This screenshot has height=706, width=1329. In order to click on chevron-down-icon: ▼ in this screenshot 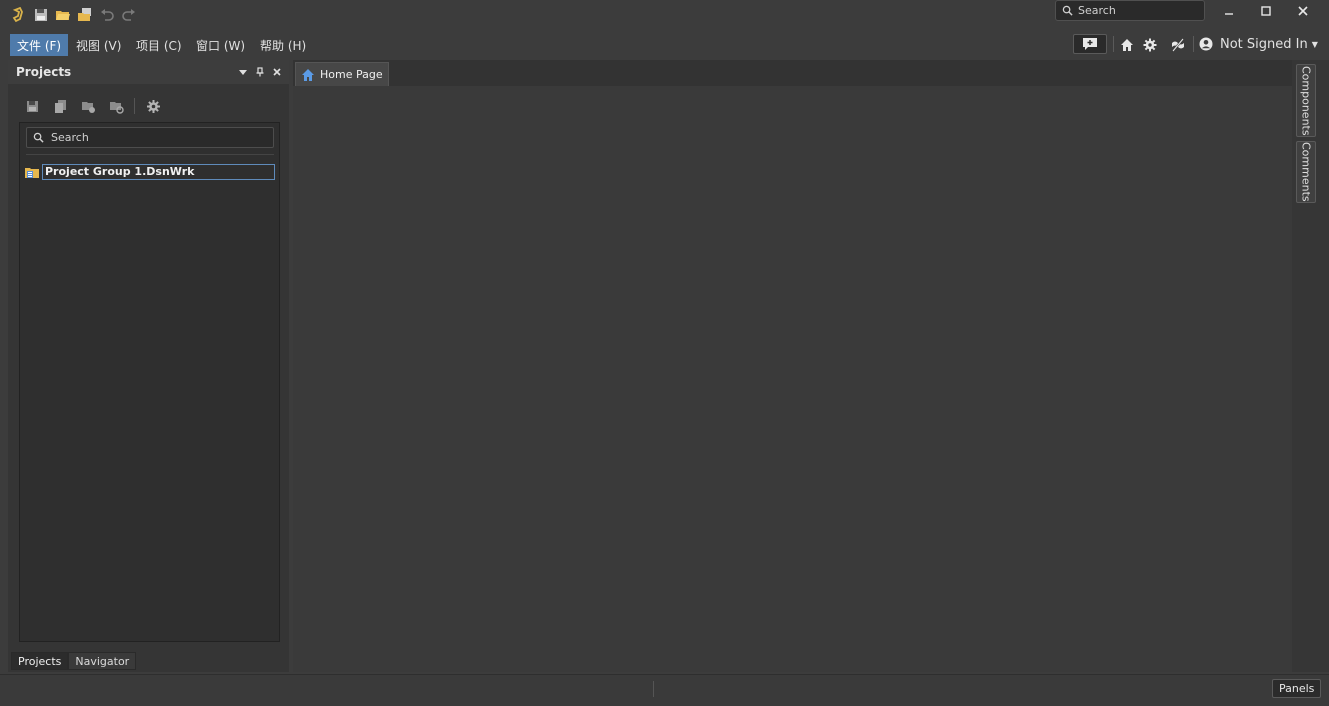, I will do `click(1314, 44)`.